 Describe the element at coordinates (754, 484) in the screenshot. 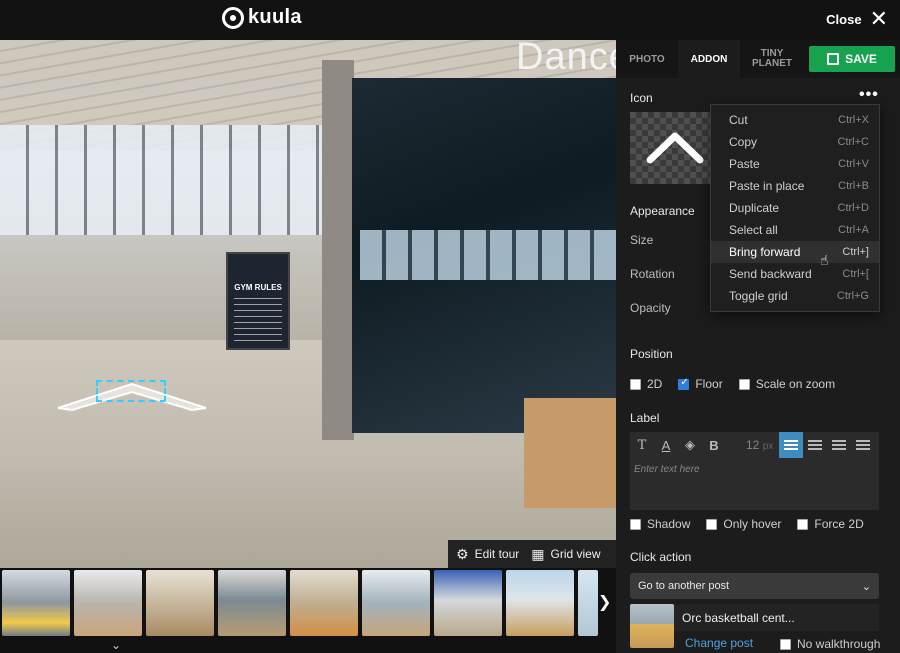

I see `label-text-input: Enter text here` at that location.